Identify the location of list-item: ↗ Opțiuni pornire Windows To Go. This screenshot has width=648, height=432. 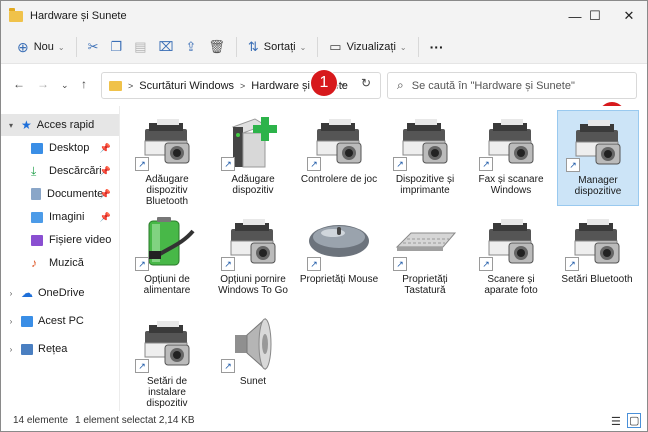
(253, 257).